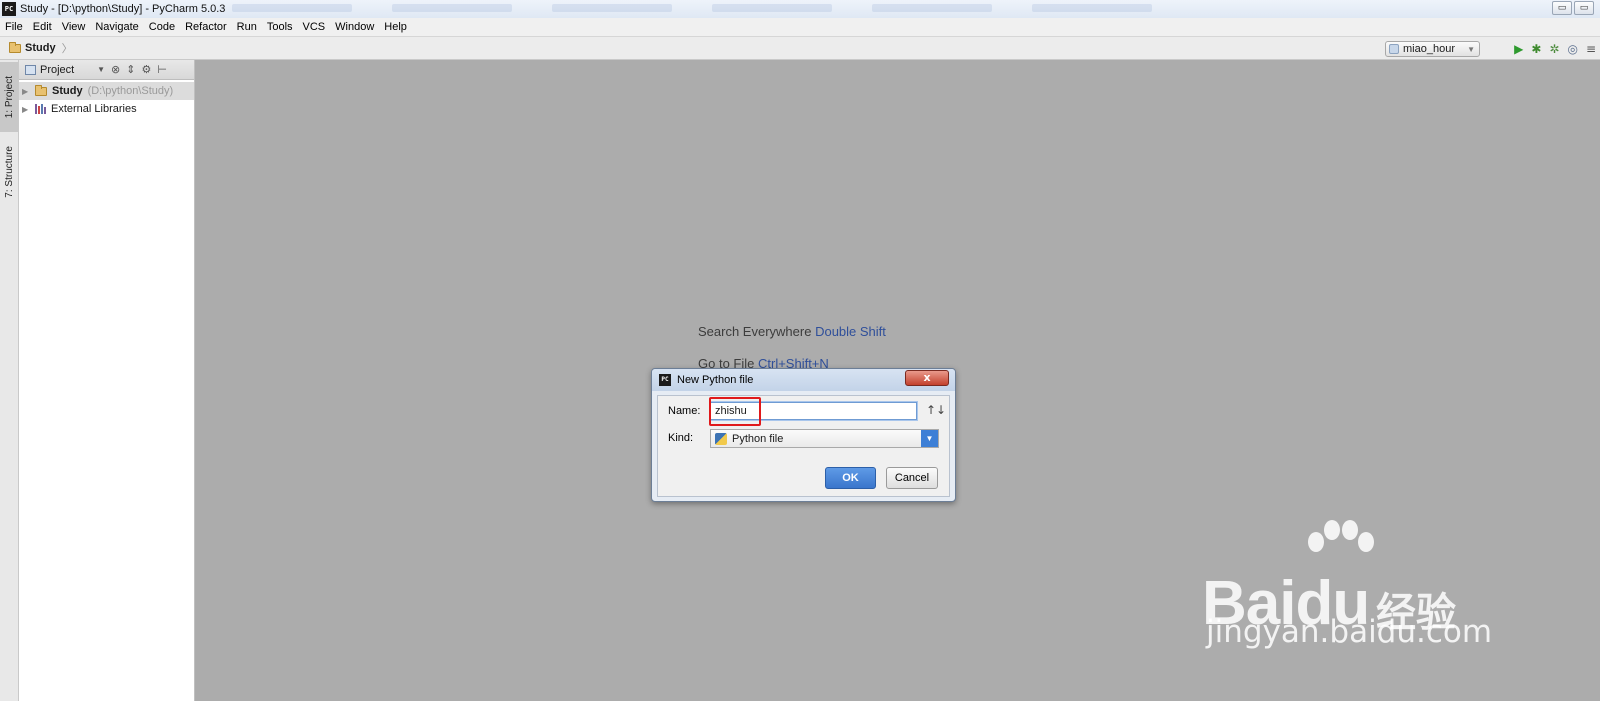 The height and width of the screenshot is (701, 1600). I want to click on breadcrumb: Study 〉, so click(41, 48).